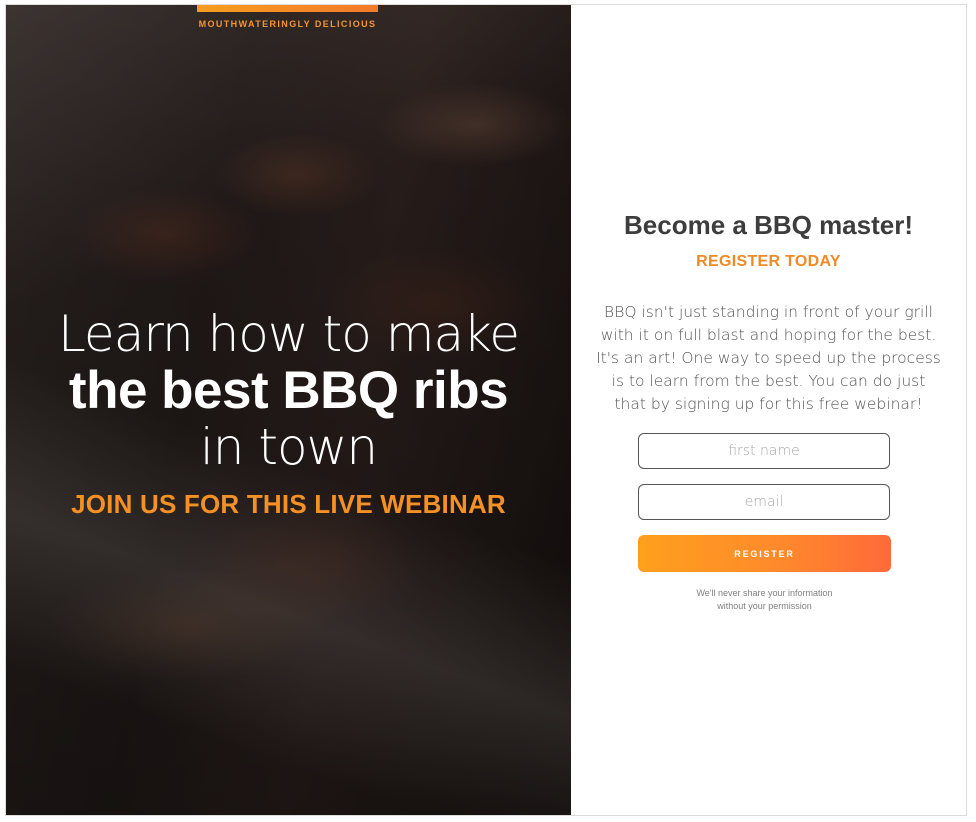 The height and width of the screenshot is (822, 976). I want to click on privacy-note-line-2: without your permission, so click(764, 606).